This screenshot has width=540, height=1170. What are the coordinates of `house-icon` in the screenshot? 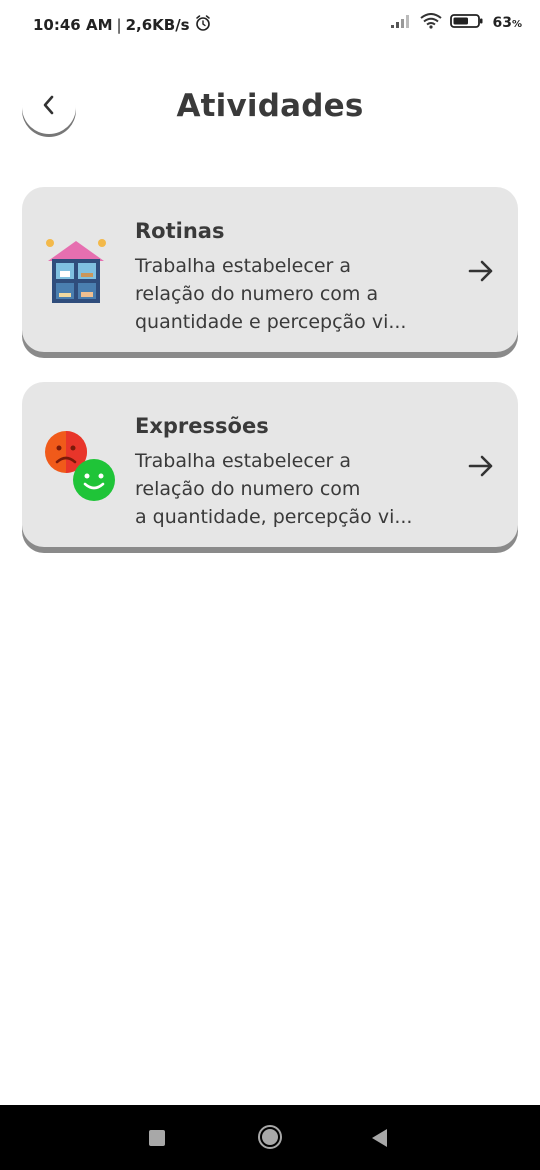 It's located at (76, 274).